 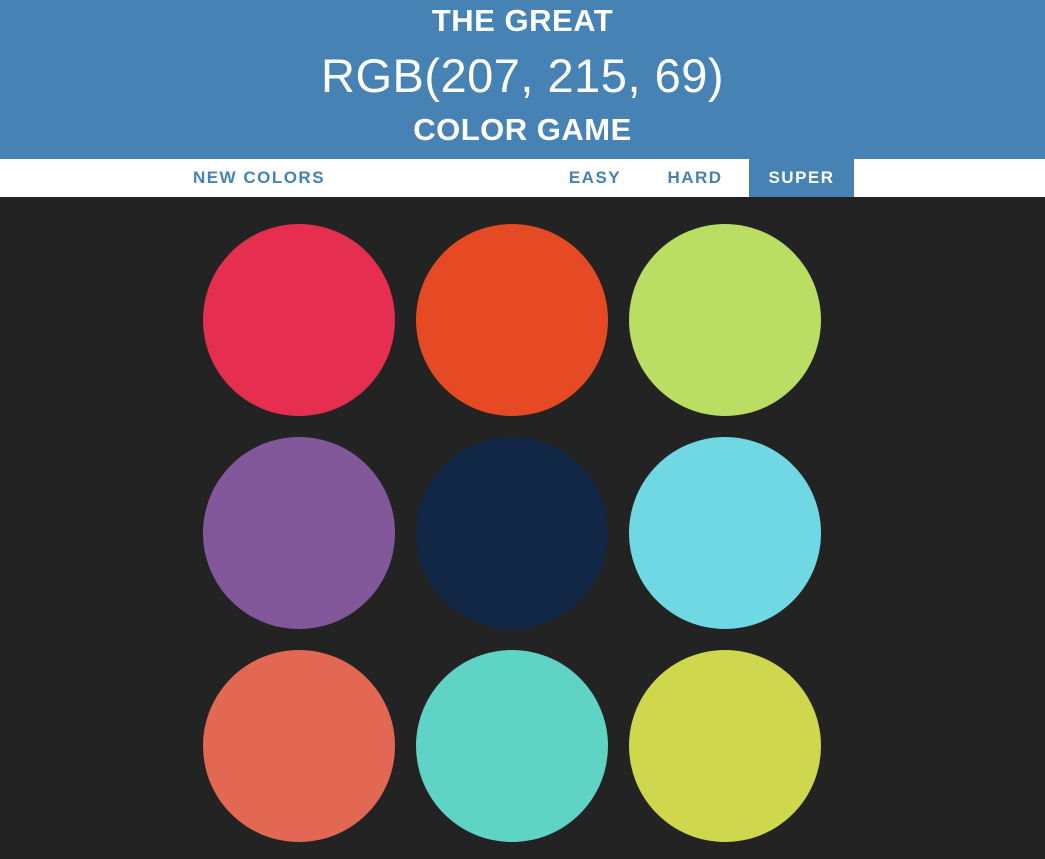 What do you see at coordinates (595, 178) in the screenshot?
I see `mode-easy-button: EASY` at bounding box center [595, 178].